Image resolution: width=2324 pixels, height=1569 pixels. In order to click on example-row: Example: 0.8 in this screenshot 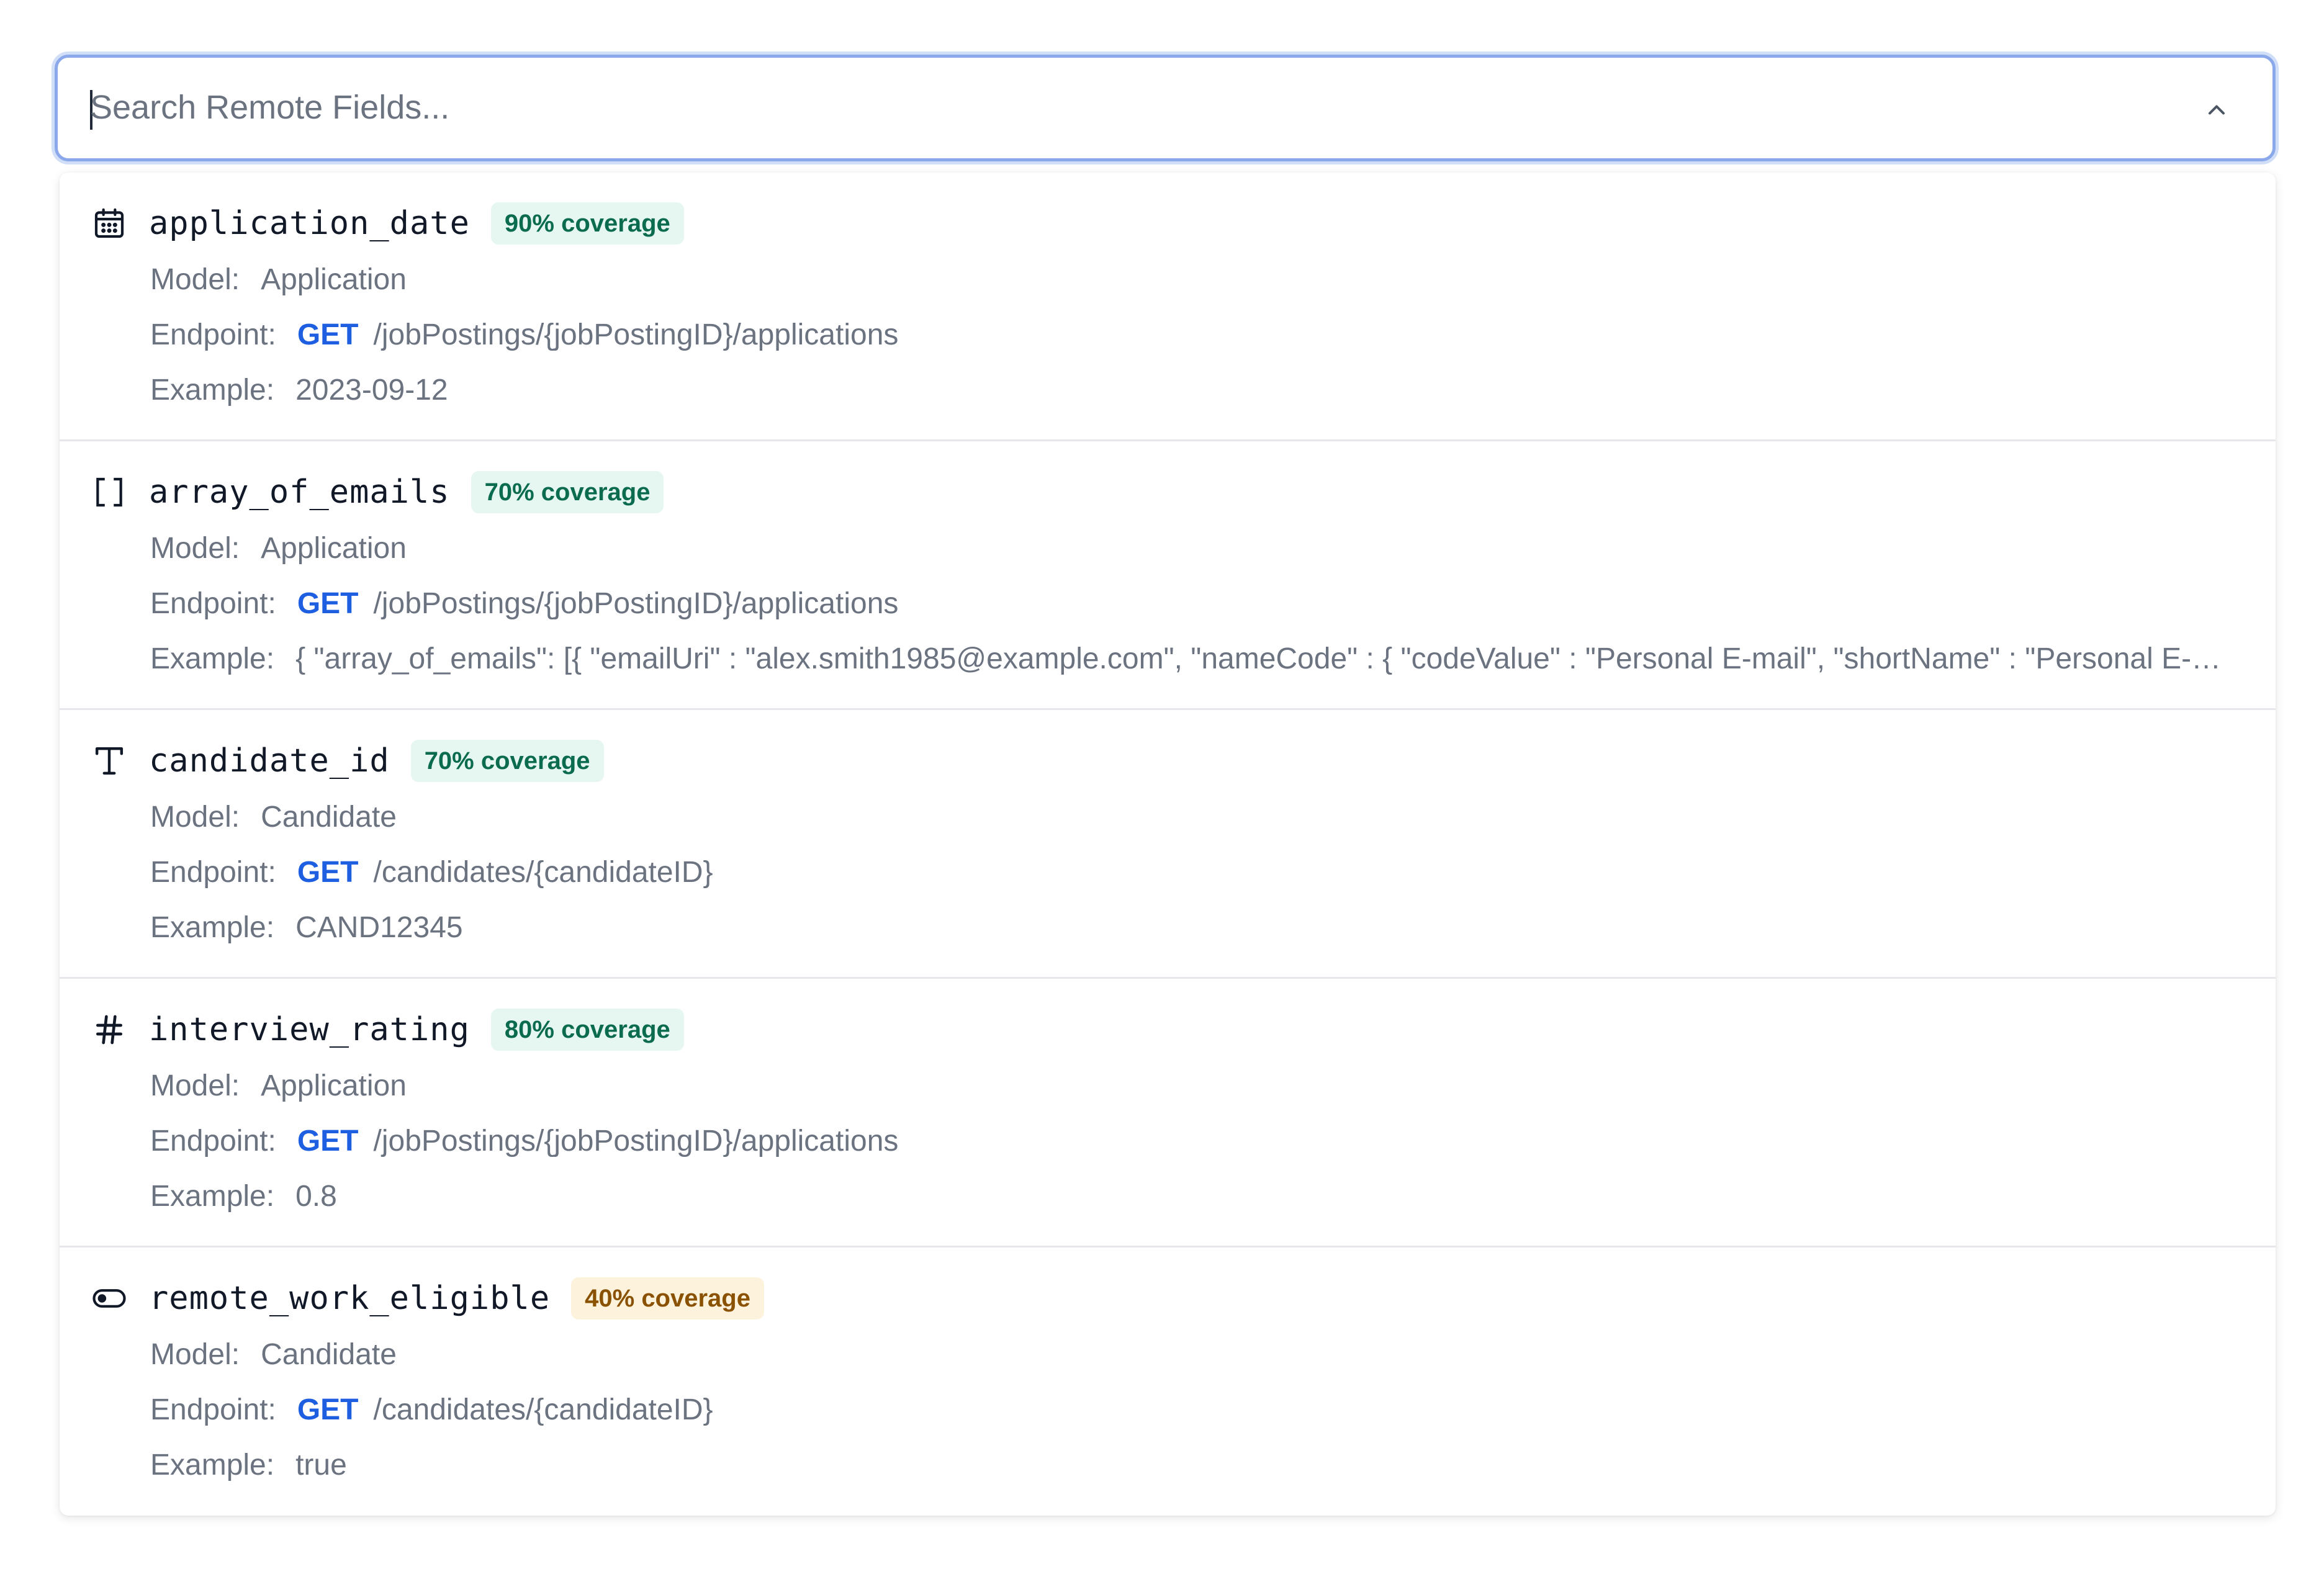, I will do `click(243, 1196)`.